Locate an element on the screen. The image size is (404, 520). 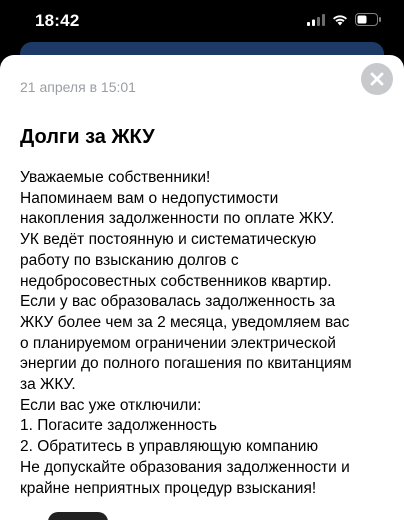
status-icons is located at coordinates (344, 19).